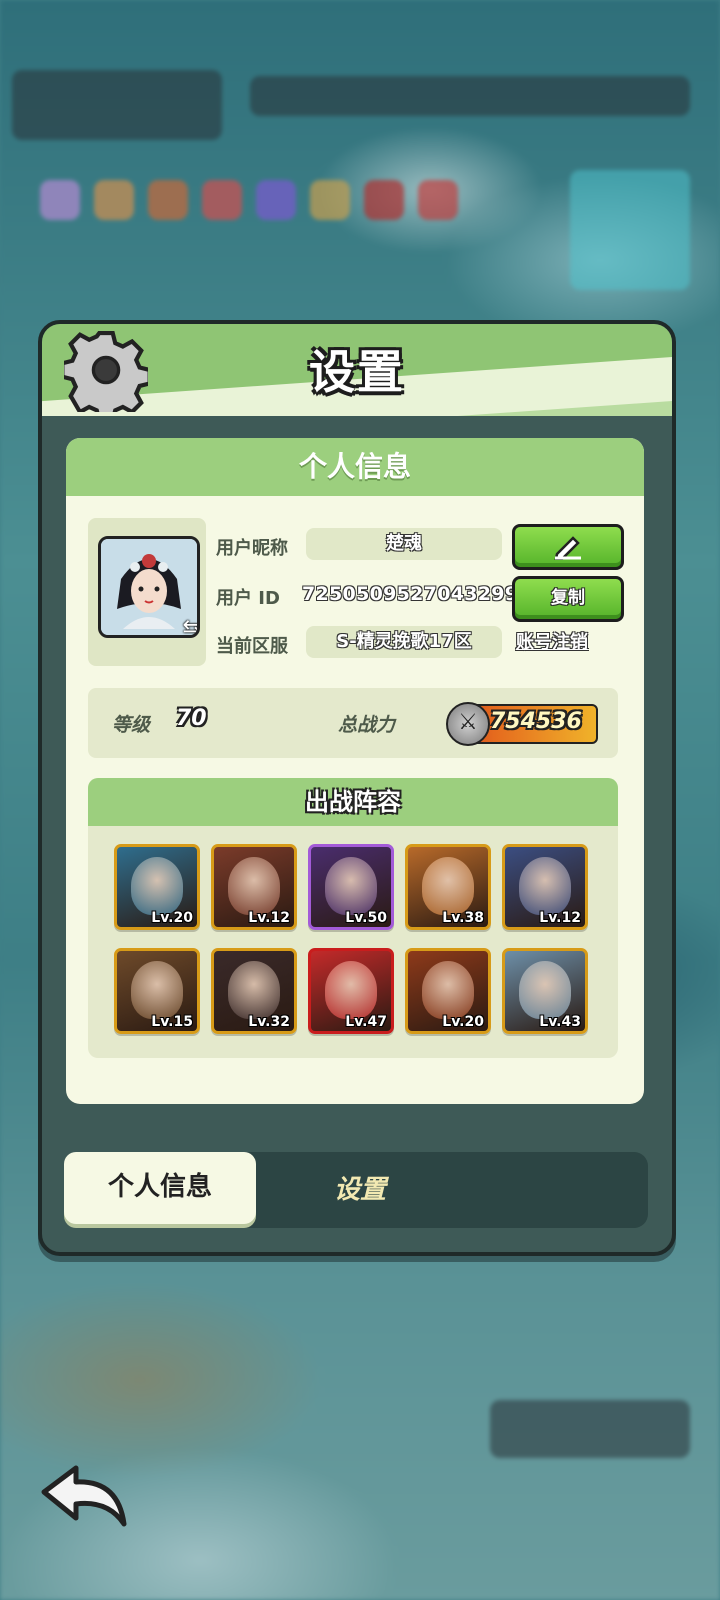 The width and height of the screenshot is (720, 1600). Describe the element at coordinates (355, 467) in the screenshot. I see `section-title: 个人信息` at that location.